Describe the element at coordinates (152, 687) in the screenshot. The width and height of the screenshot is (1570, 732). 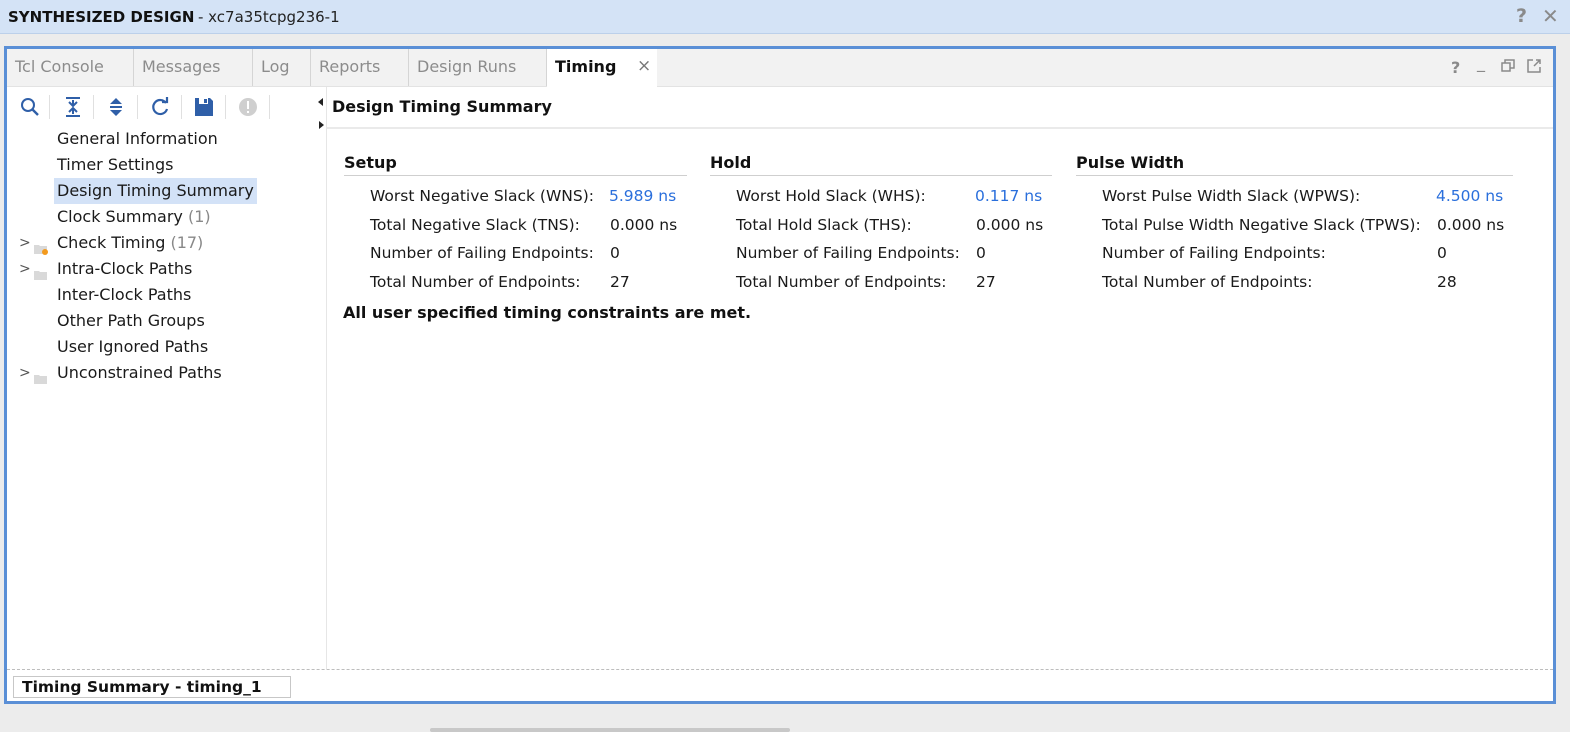
I see `report-name-field: Timing Summary - timing_1` at that location.